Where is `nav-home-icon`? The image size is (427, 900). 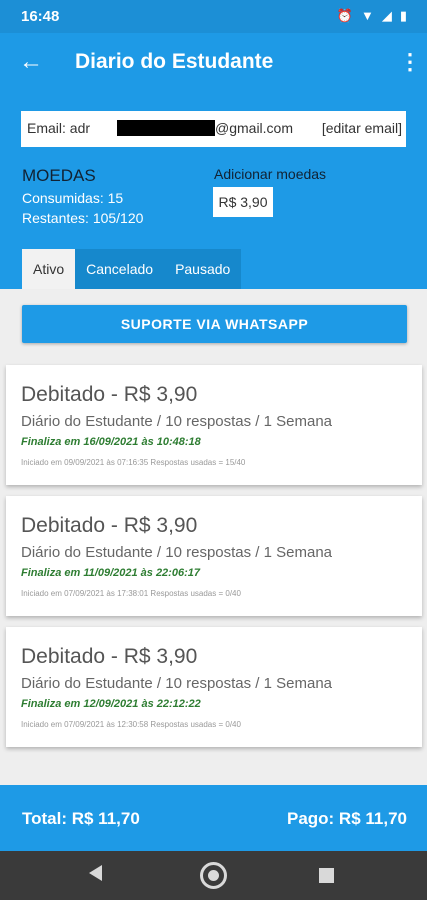
nav-home-icon is located at coordinates (213, 875).